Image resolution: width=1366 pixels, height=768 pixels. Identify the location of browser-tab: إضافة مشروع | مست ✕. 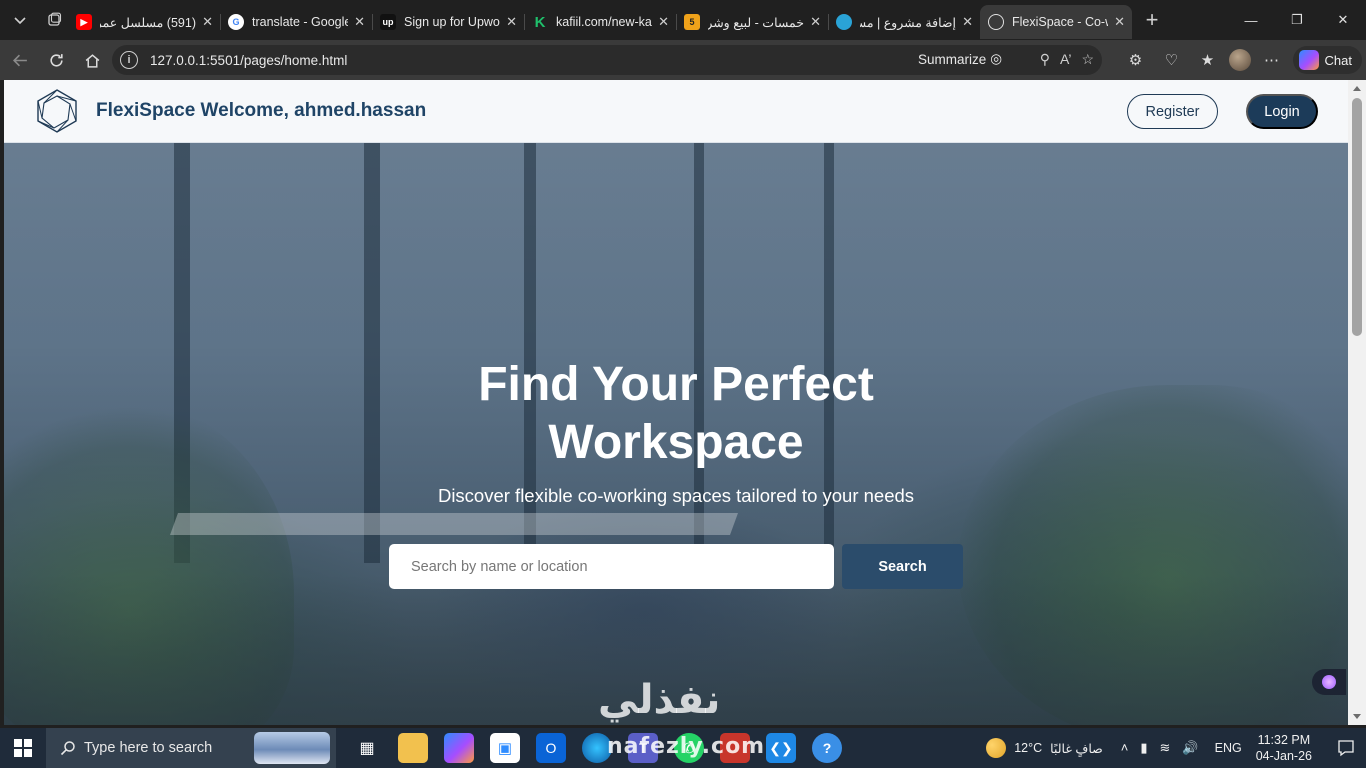
(904, 22).